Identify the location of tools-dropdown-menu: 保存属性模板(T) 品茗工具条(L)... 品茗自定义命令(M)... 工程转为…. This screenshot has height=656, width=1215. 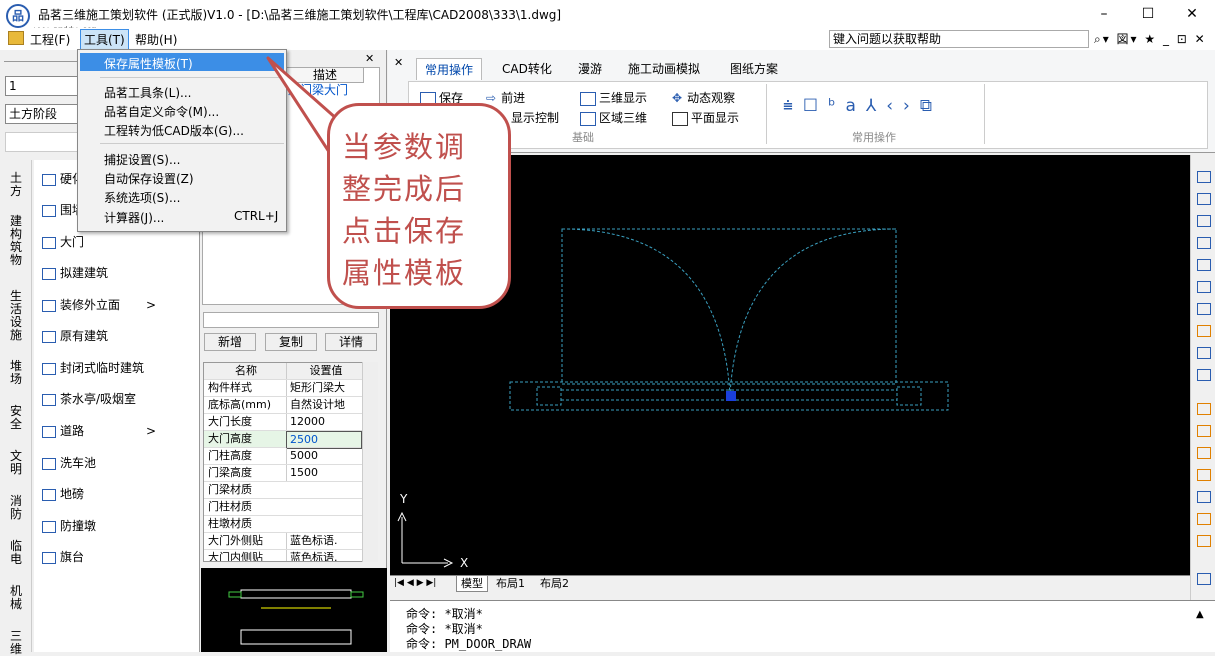
(182, 140).